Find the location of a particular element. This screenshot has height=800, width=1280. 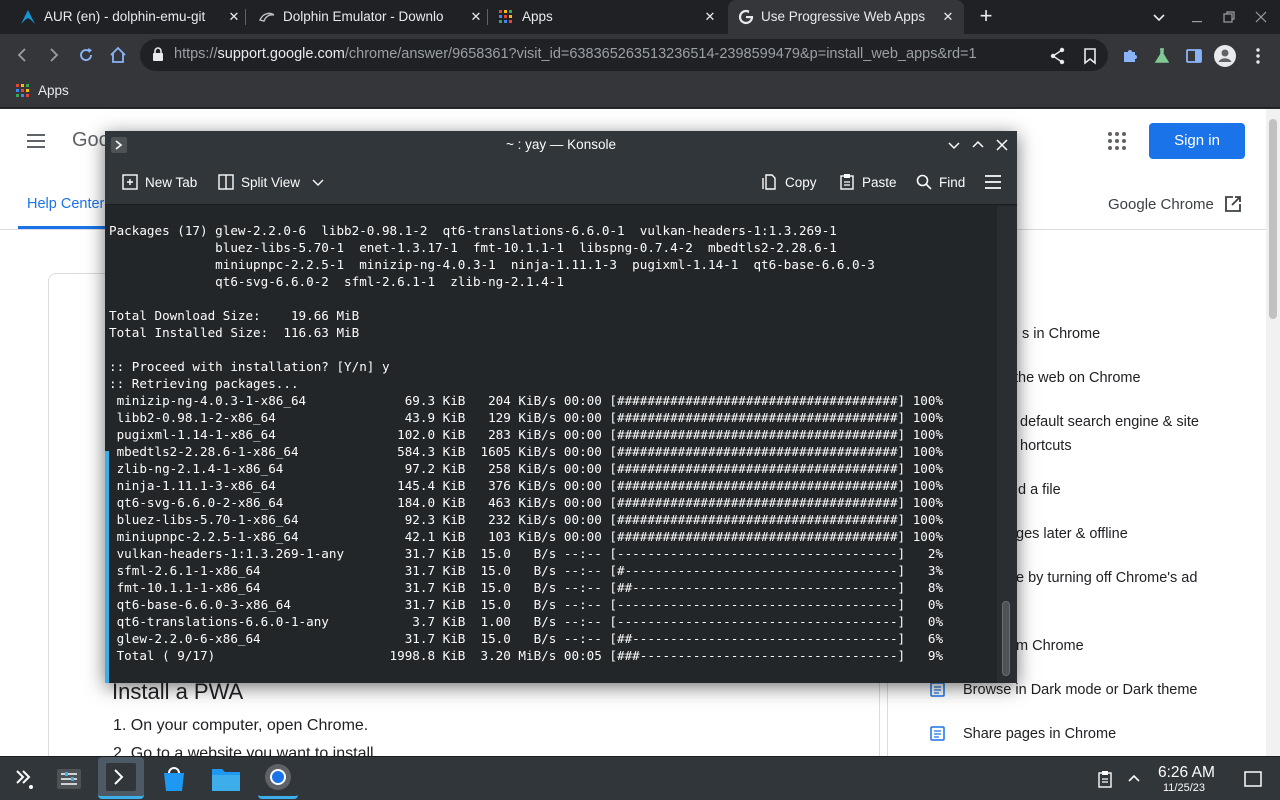

split-view-button: Split View is located at coordinates (274, 182).